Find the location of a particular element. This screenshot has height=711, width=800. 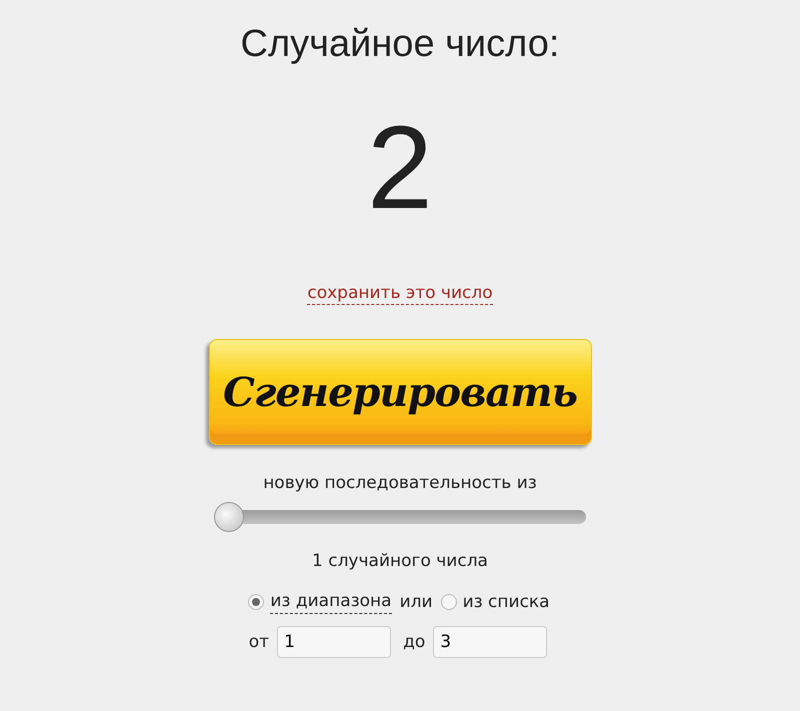

generate-button: Сгенерировать is located at coordinates (400, 392).